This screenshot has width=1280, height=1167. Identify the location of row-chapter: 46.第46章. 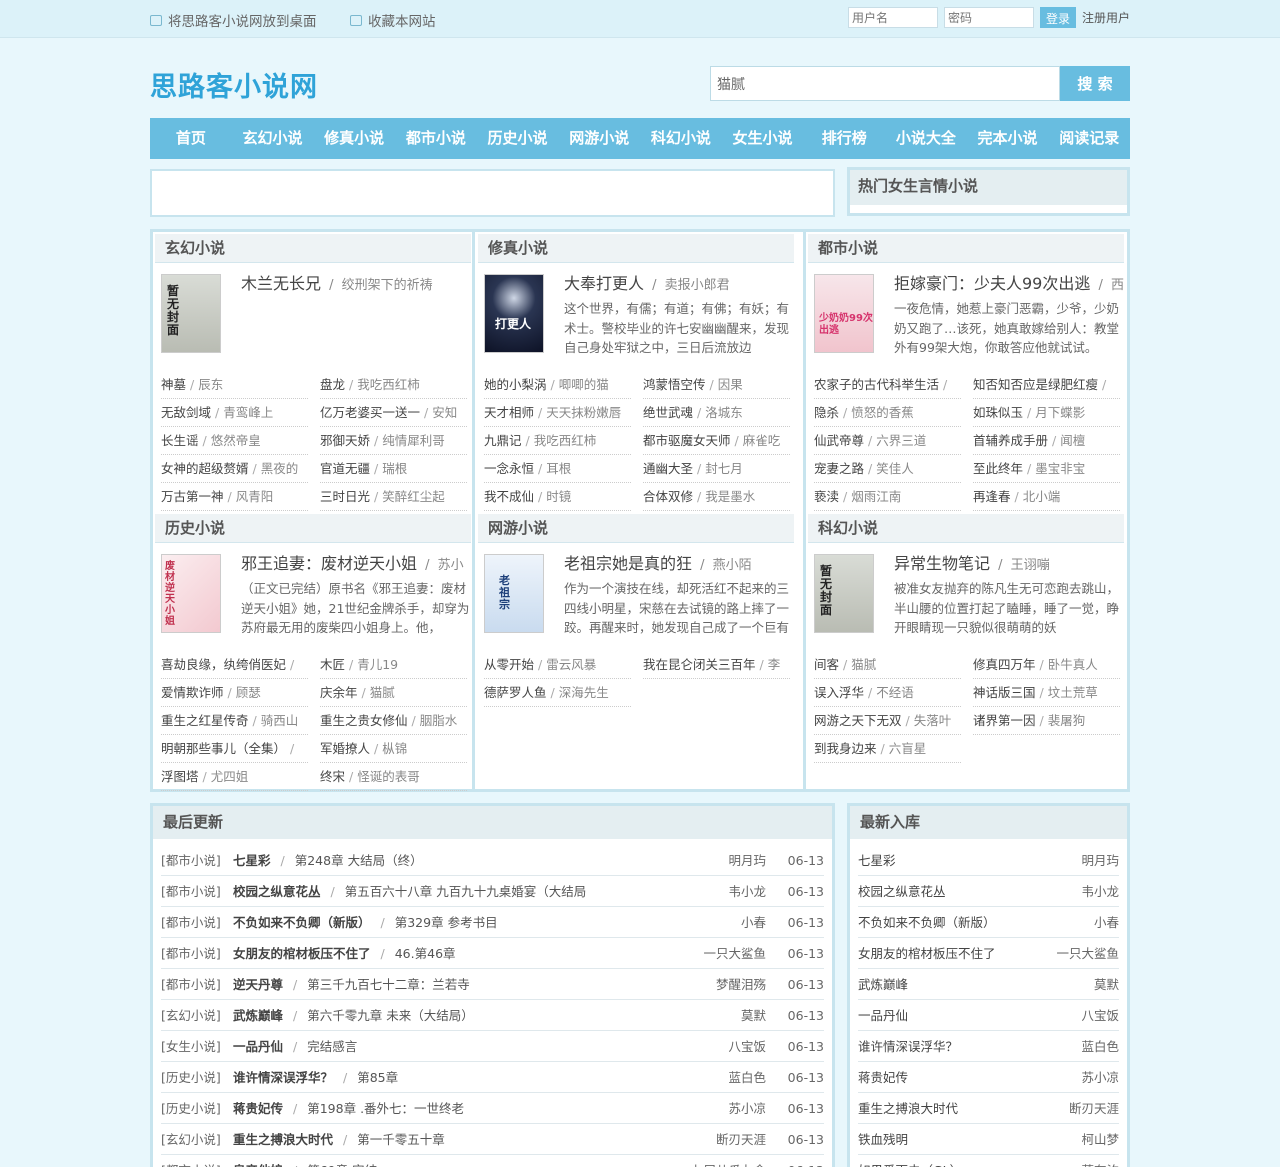
(535, 953).